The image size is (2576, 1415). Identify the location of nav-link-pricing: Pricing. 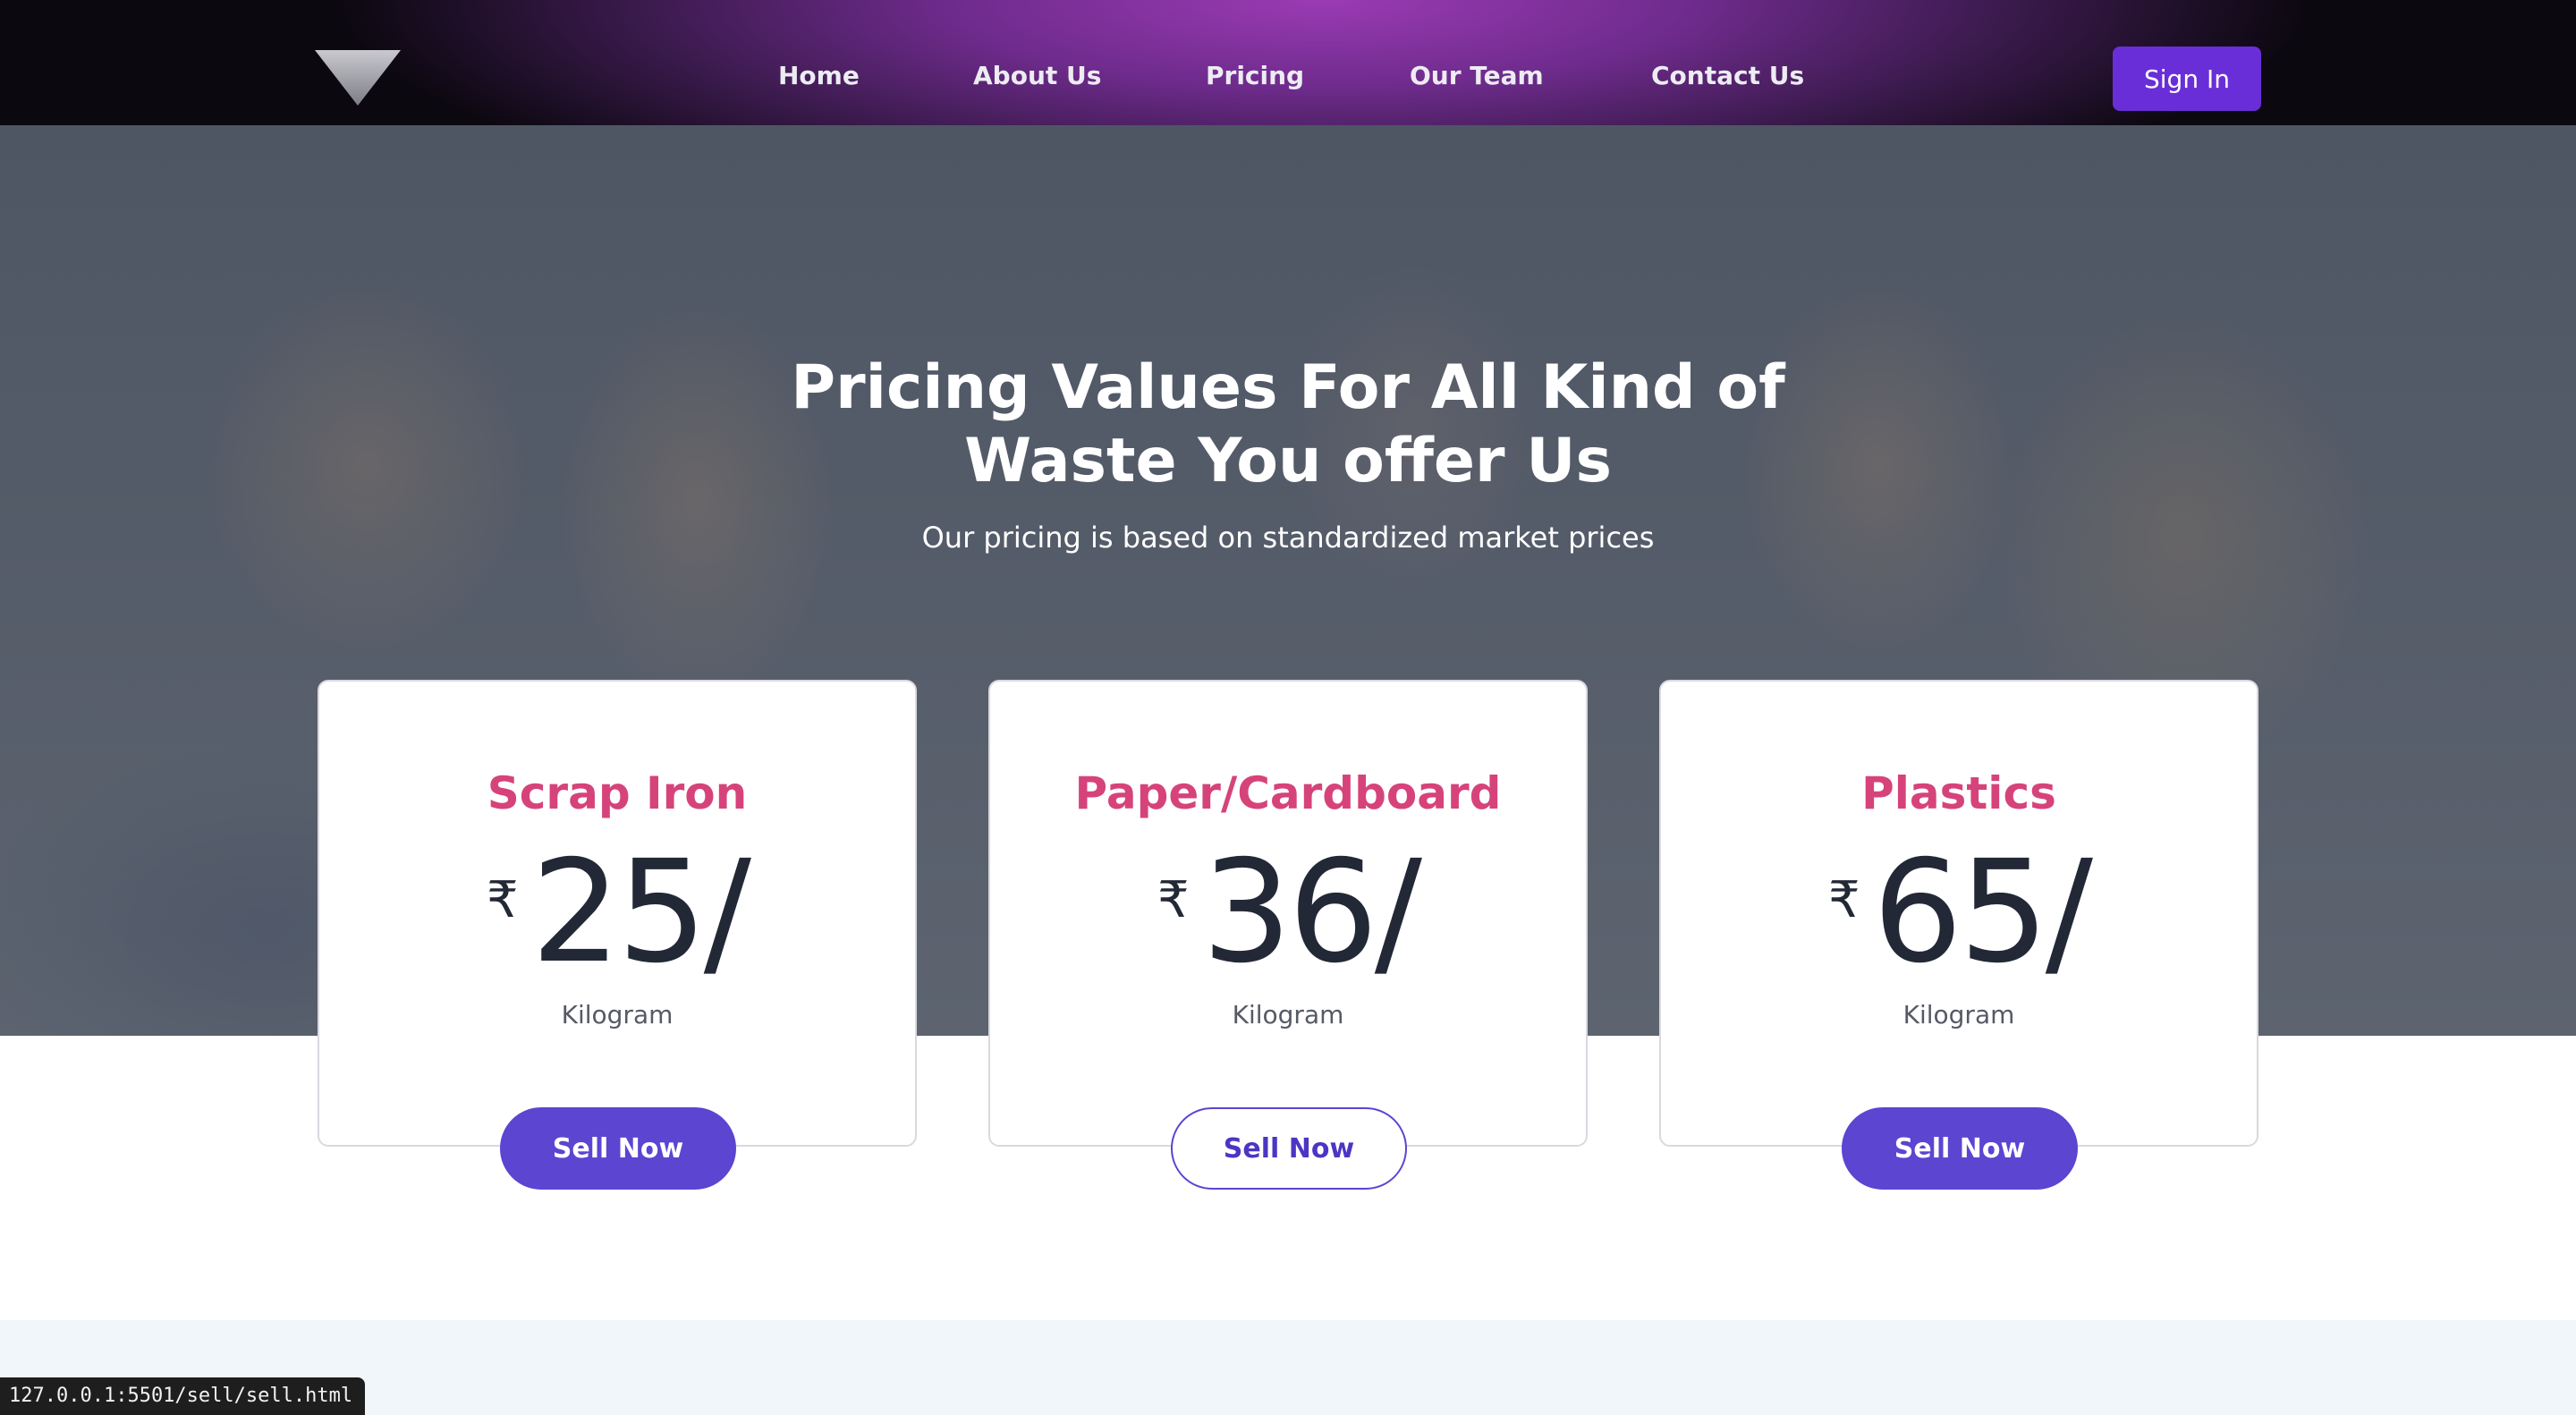
(1255, 76).